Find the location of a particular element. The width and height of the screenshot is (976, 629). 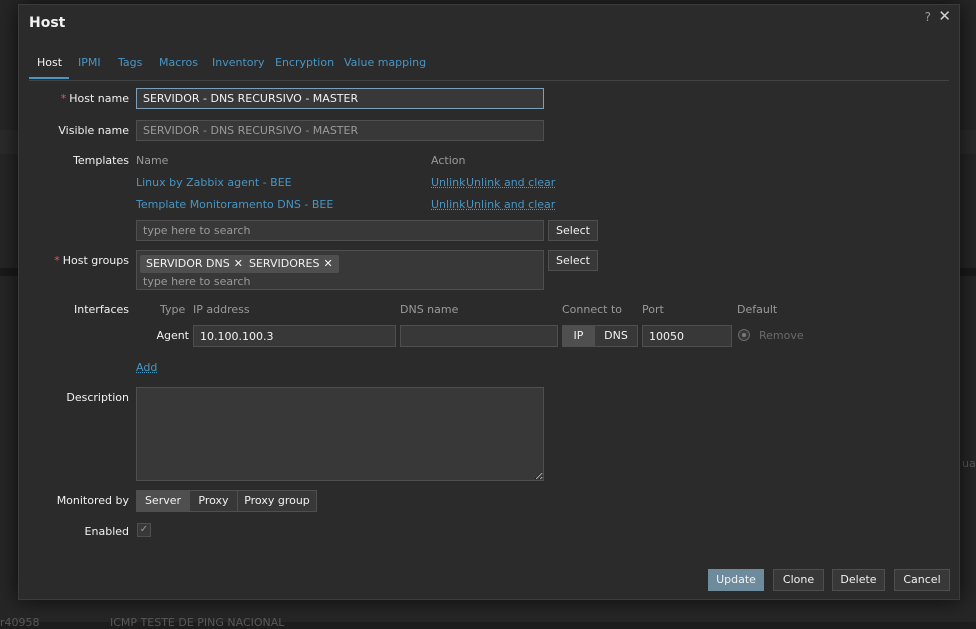

connect-ip-option: IP is located at coordinates (579, 336).